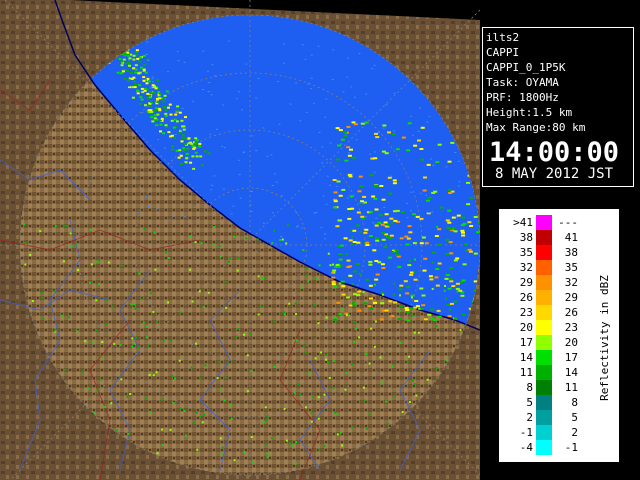 The width and height of the screenshot is (640, 480). Describe the element at coordinates (571, 327) in the screenshot. I see `legend-right-label: 23` at that location.